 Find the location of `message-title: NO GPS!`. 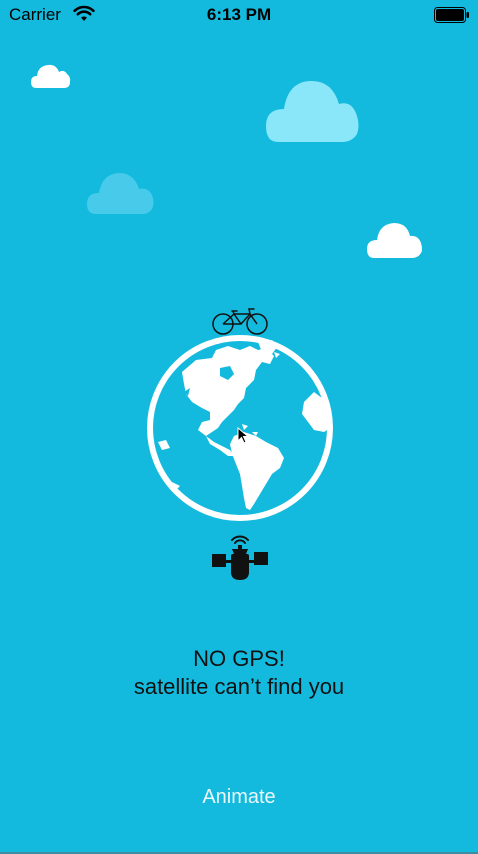

message-title: NO GPS! is located at coordinates (239, 658).